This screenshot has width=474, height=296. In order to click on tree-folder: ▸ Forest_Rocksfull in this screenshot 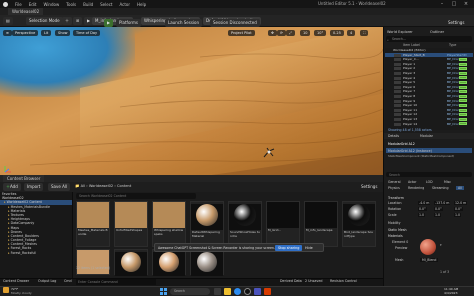, I will do `click(36, 253)`.